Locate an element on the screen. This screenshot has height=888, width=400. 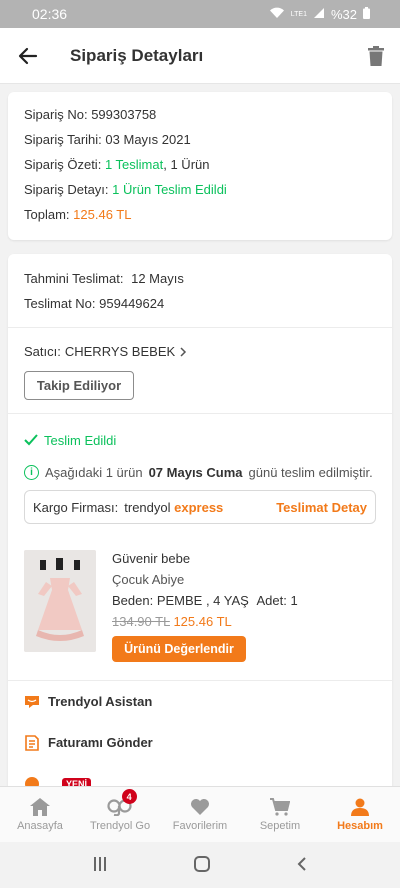
nav-home-label: Anasayfa is located at coordinates (40, 825).